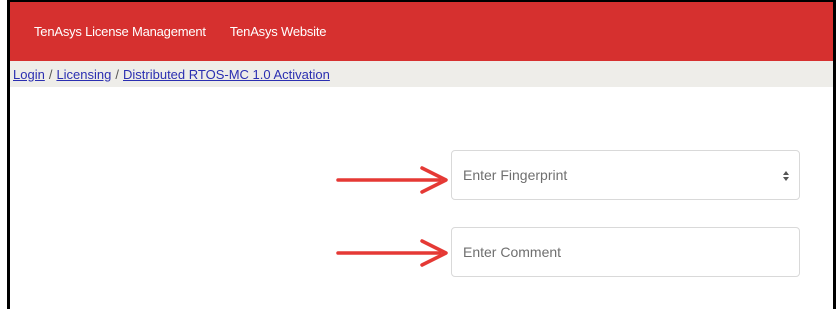 The height and width of the screenshot is (309, 838). Describe the element at coordinates (785, 173) in the screenshot. I see `spinner-up-icon` at that location.